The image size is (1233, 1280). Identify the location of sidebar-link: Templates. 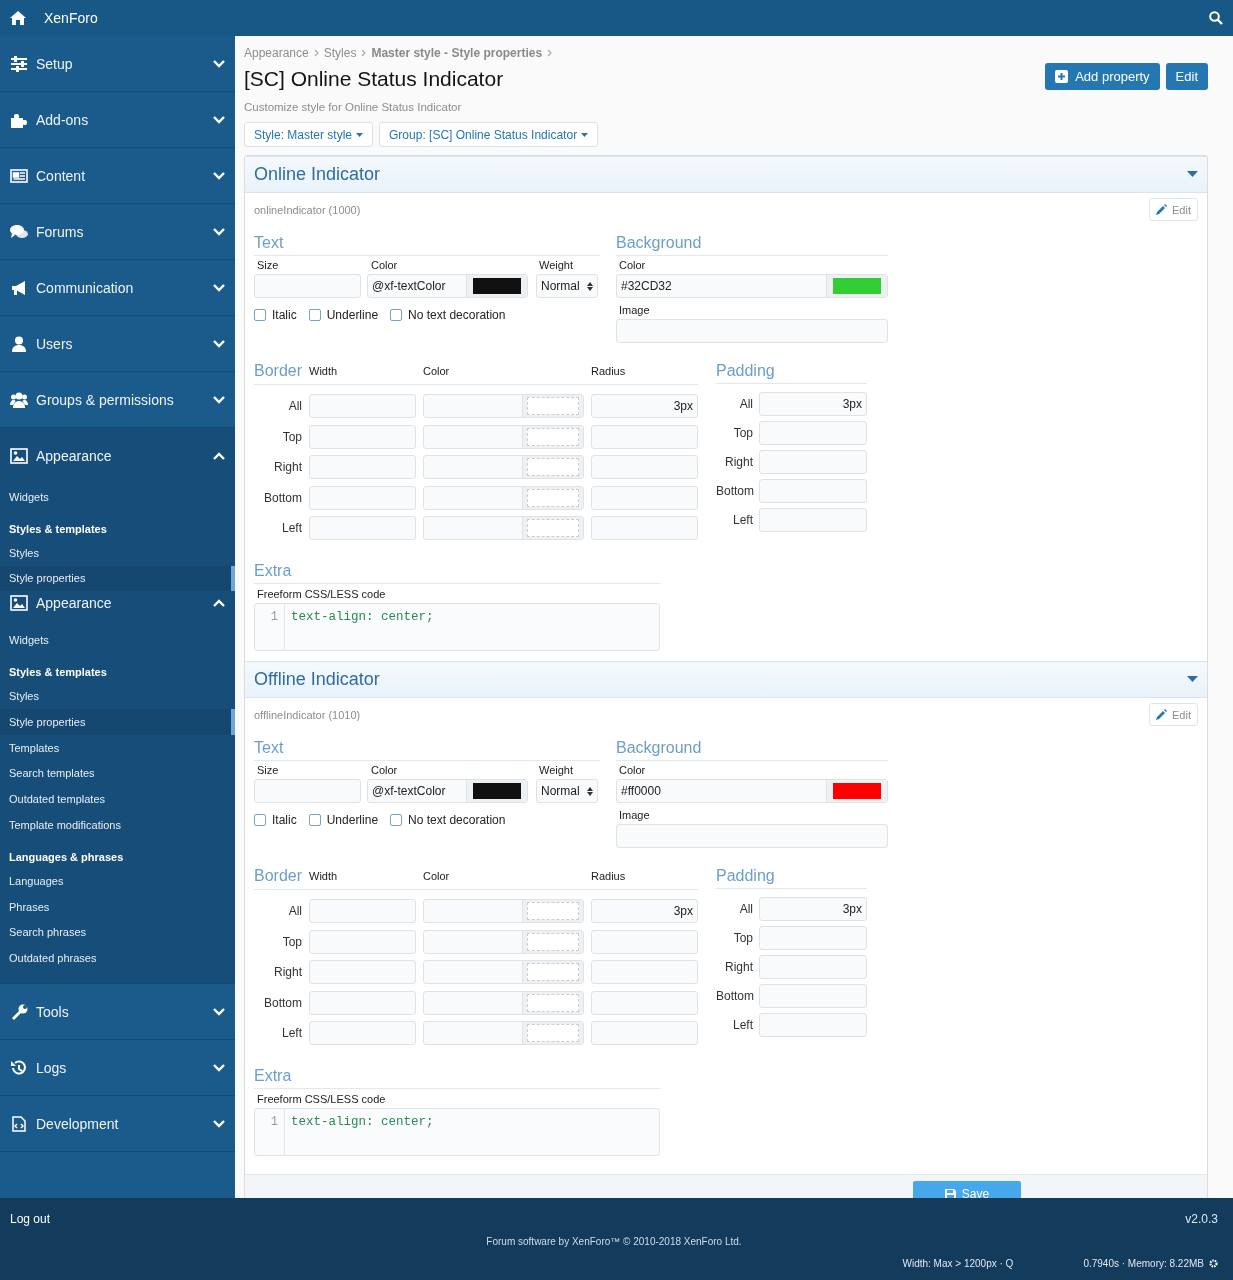
(117, 747).